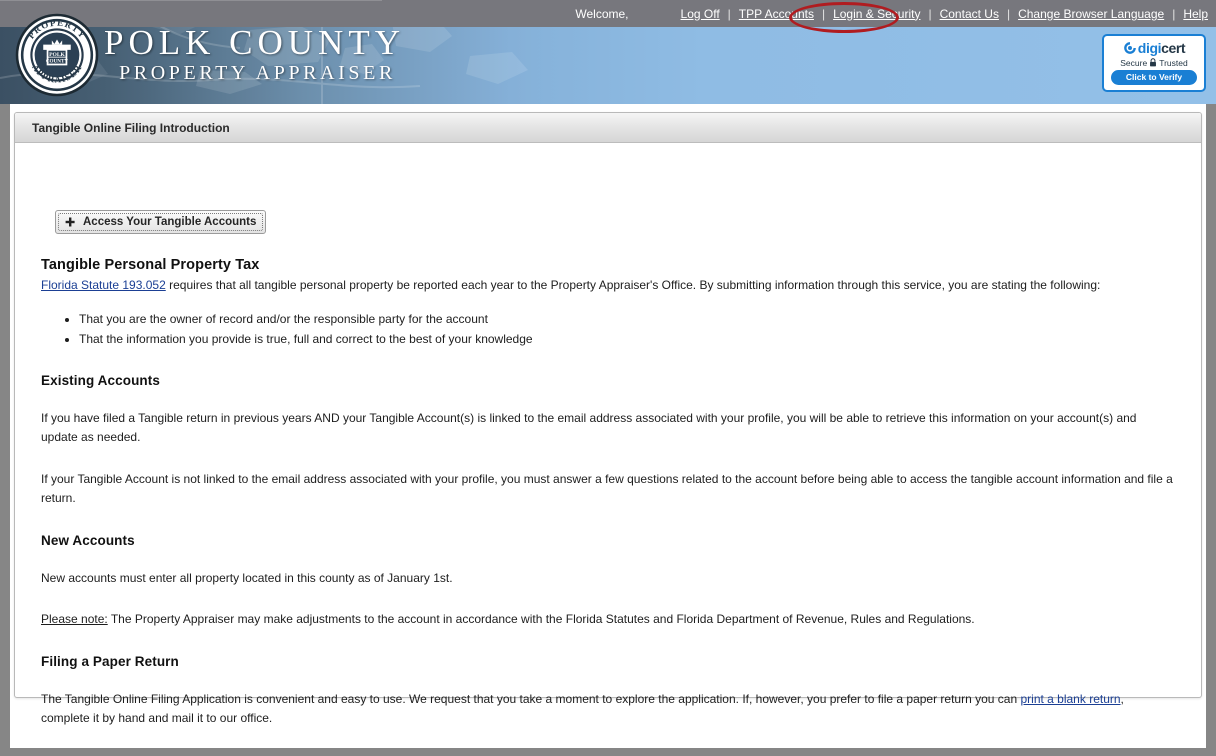 The image size is (1216, 756). I want to click on digicert-text-cert: cert, so click(1173, 47).